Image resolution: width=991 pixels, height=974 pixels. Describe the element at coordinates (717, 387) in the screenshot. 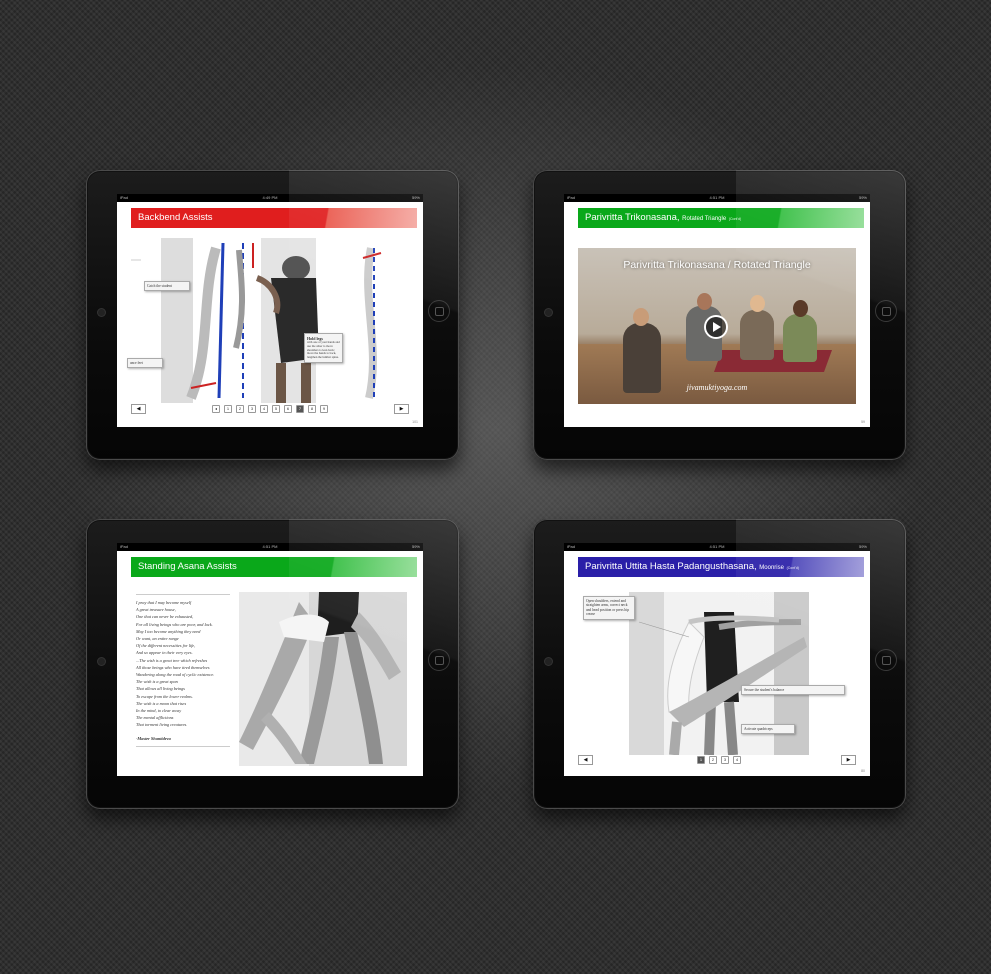

I see `watermark: jivamuktiyoga.com` at that location.